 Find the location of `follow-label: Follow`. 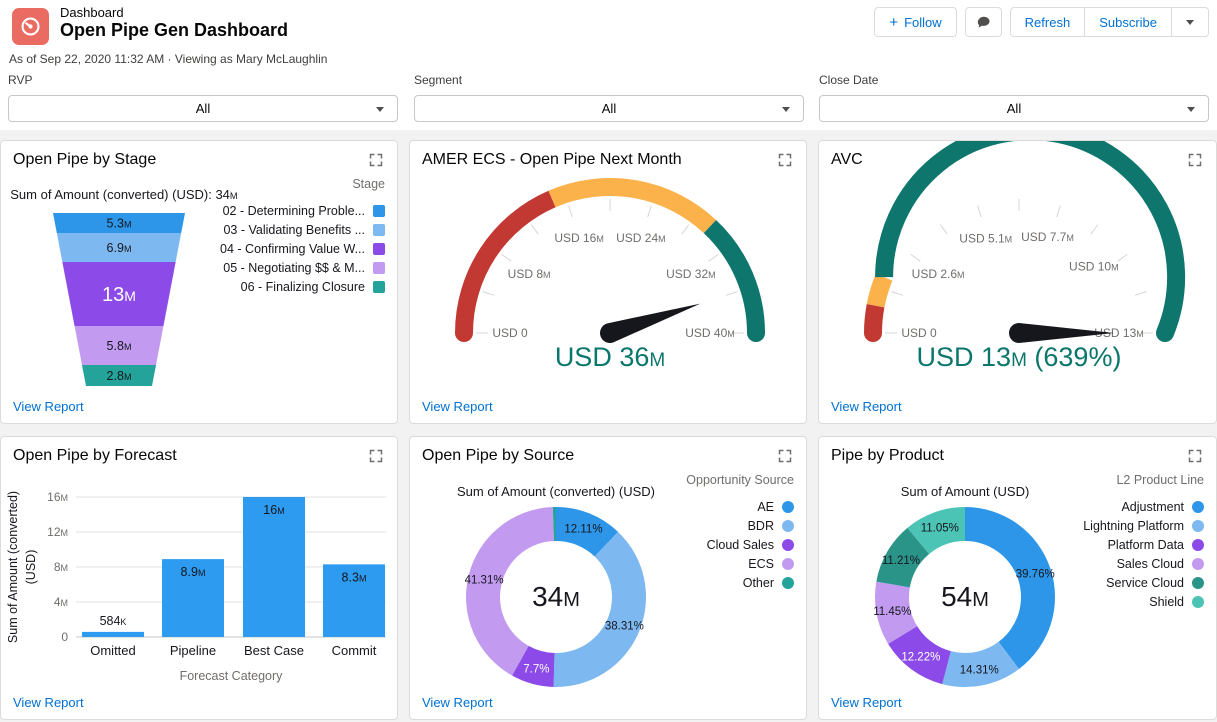

follow-label: Follow is located at coordinates (923, 22).